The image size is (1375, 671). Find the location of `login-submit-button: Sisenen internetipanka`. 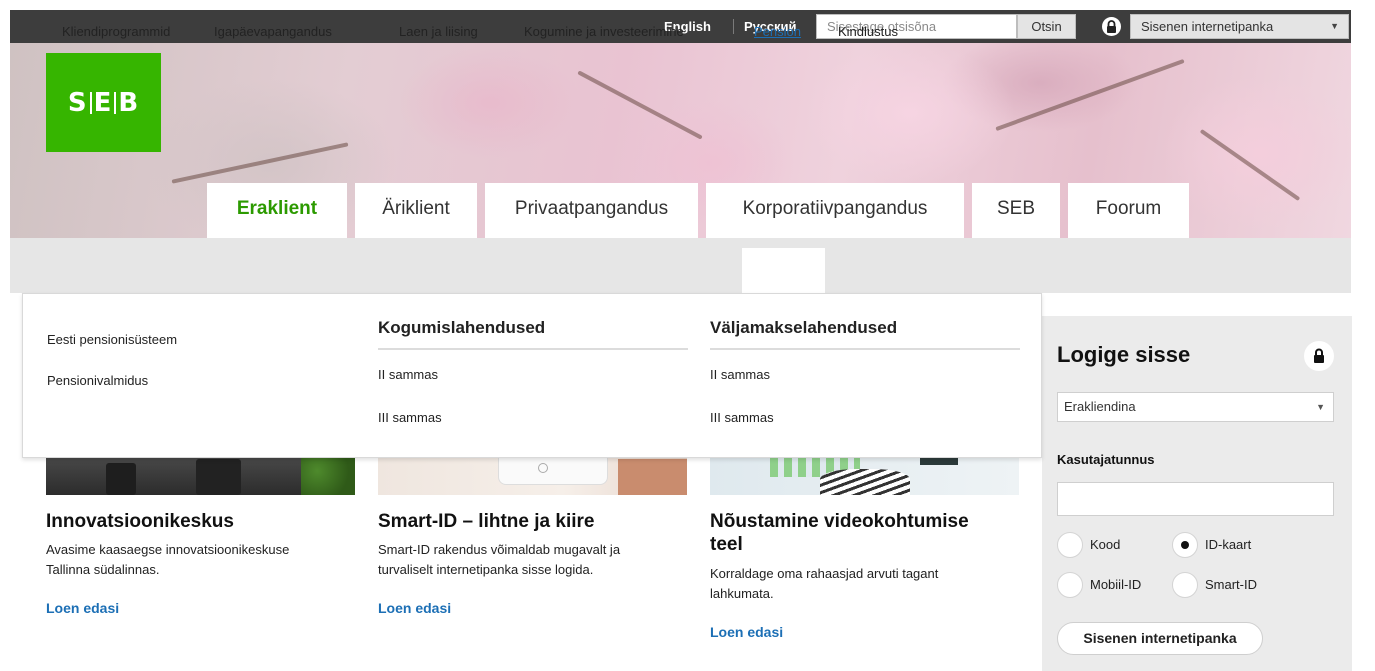

login-submit-button: Sisenen internetipanka is located at coordinates (1160, 638).